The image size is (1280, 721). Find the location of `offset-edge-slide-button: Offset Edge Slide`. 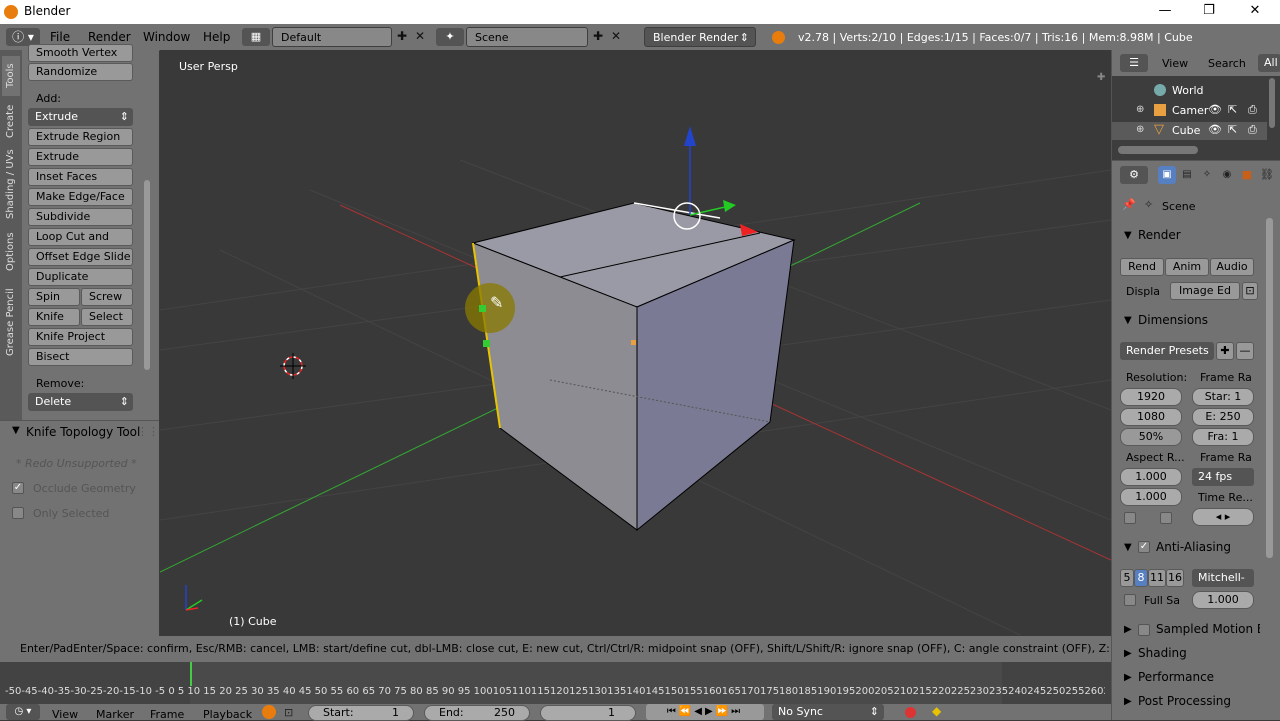

offset-edge-slide-button: Offset Edge Slide is located at coordinates (80, 257).